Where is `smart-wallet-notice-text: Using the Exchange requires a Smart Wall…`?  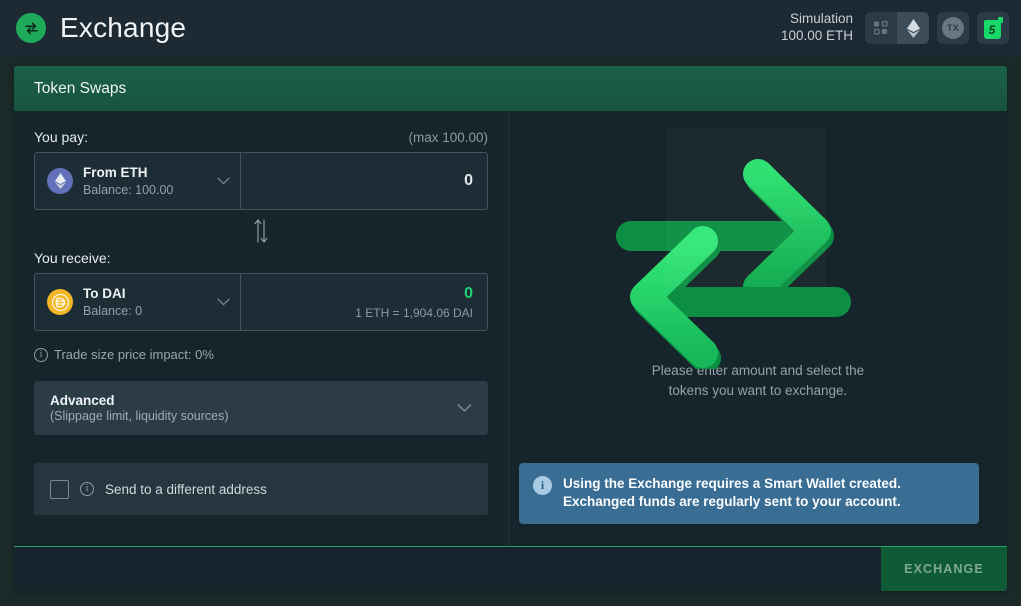
smart-wallet-notice-text: Using the Exchange requires a Smart Wall… is located at coordinates (732, 492).